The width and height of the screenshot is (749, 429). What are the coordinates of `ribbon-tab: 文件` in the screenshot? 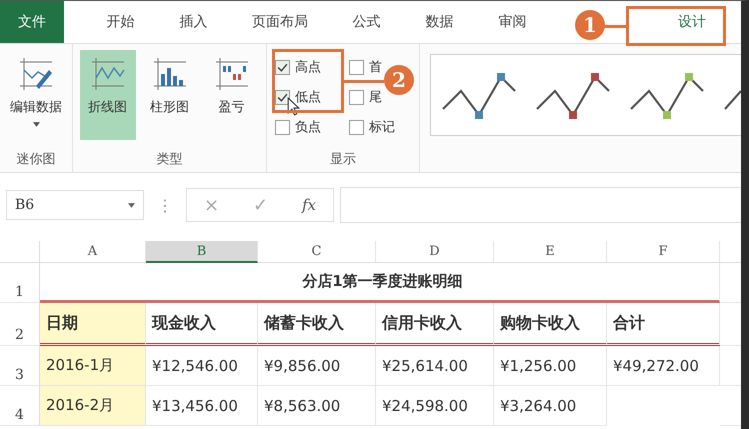 It's located at (32, 22).